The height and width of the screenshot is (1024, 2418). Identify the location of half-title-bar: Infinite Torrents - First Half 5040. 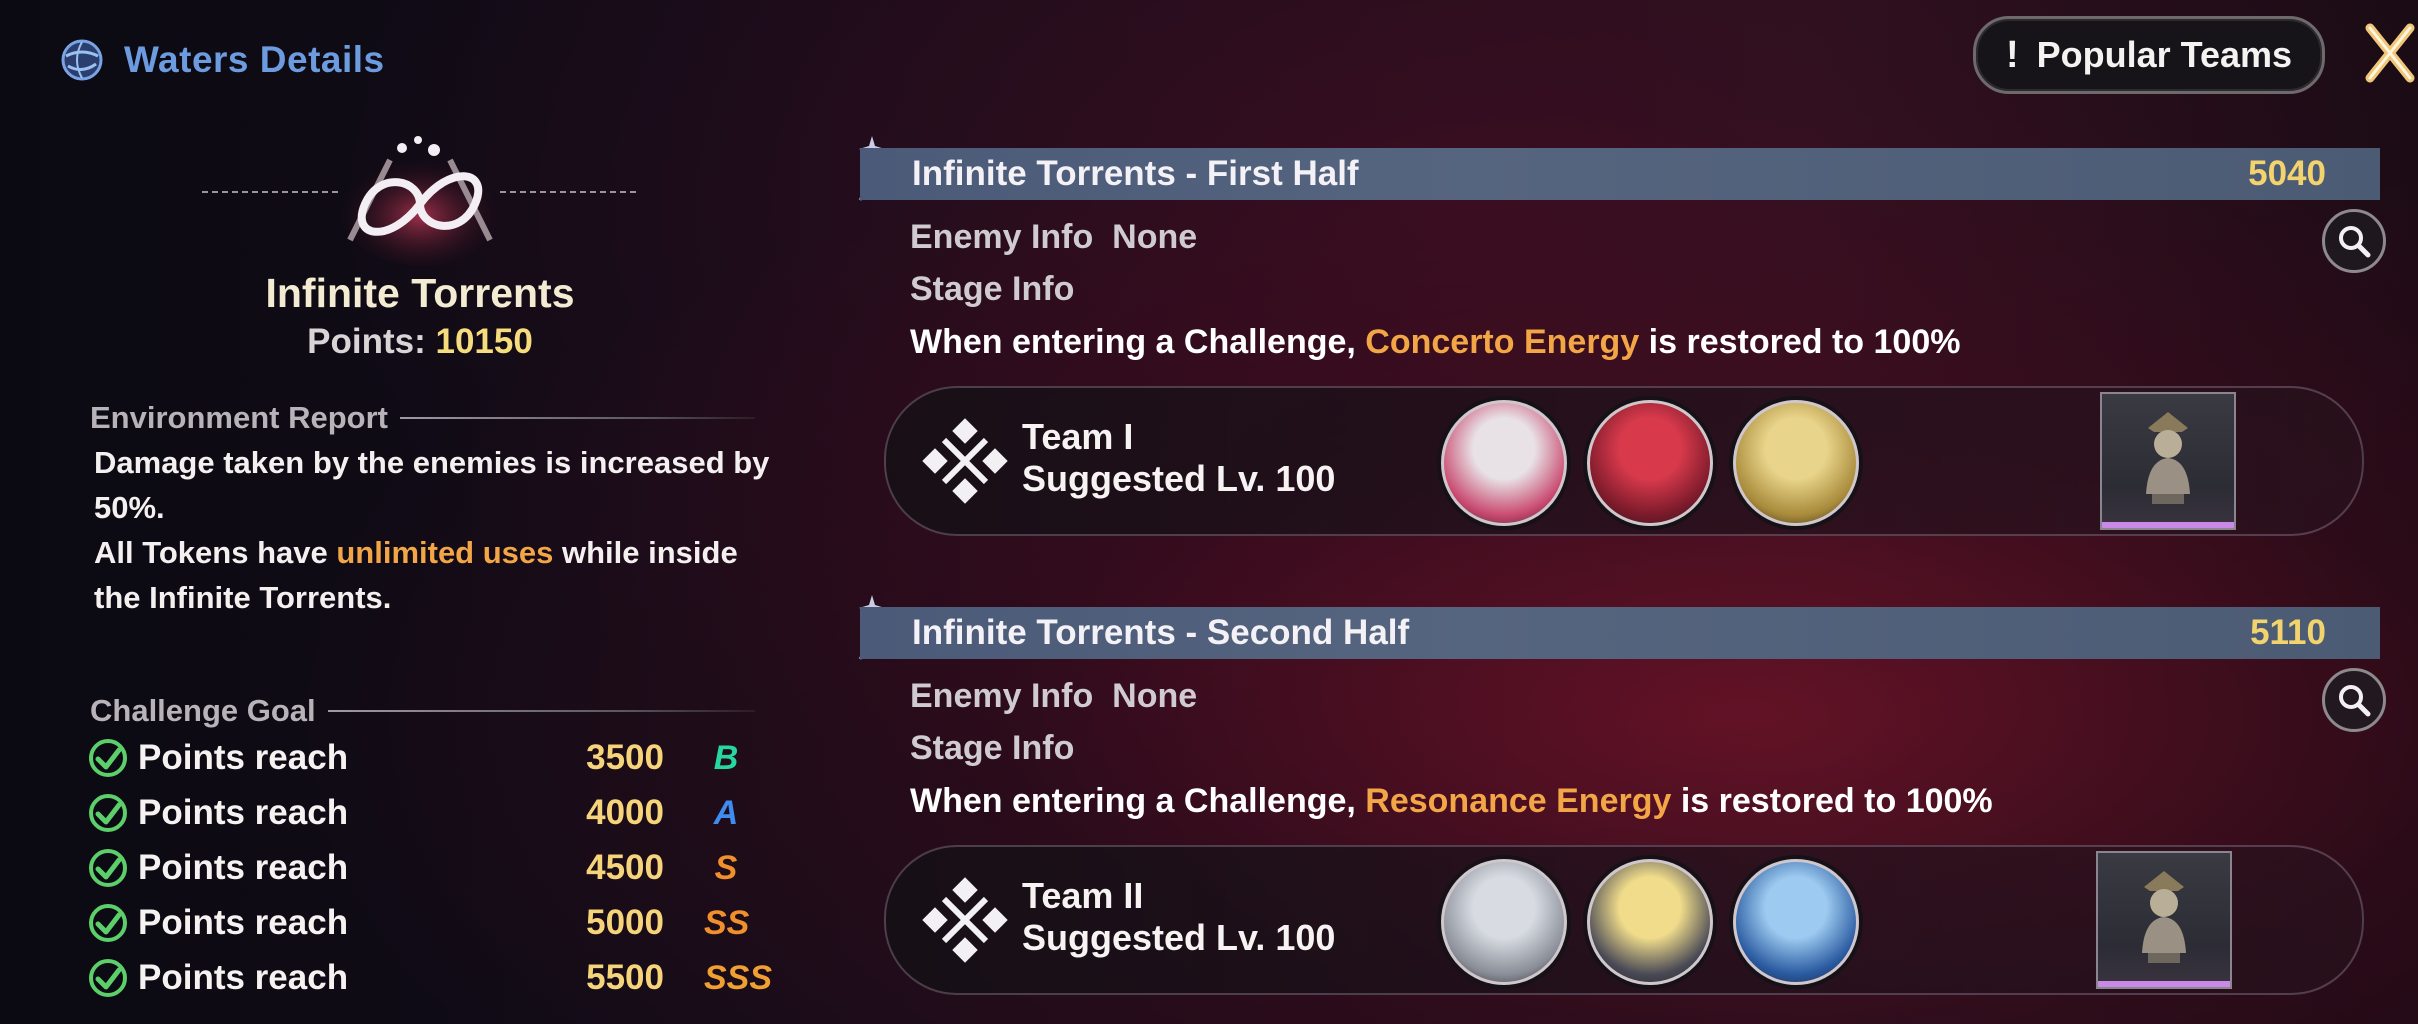
(1620, 174).